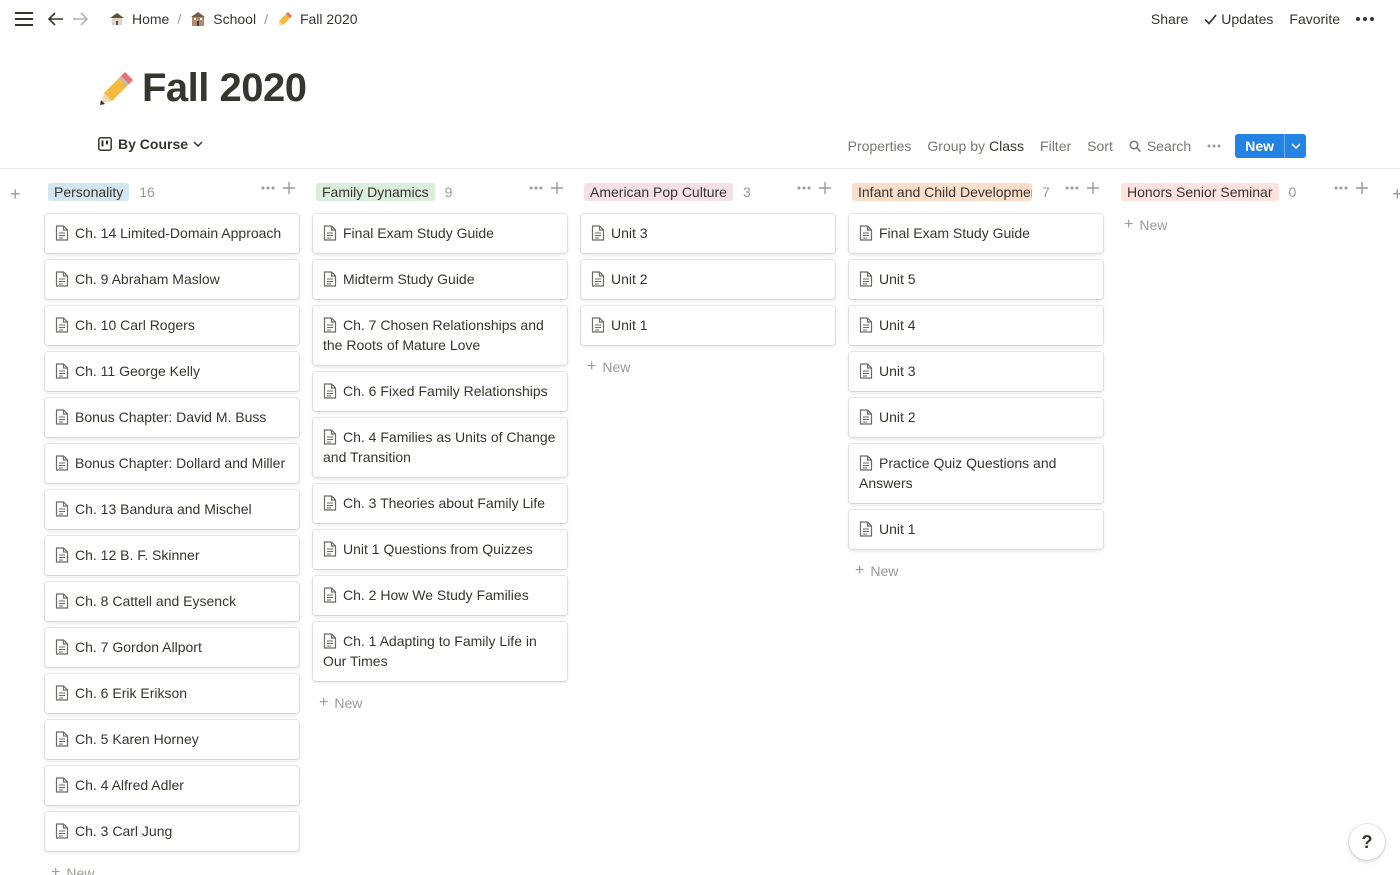 This screenshot has width=1400, height=875. What do you see at coordinates (172, 693) in the screenshot?
I see `board-card: Ch. 6 Erik Erikson` at bounding box center [172, 693].